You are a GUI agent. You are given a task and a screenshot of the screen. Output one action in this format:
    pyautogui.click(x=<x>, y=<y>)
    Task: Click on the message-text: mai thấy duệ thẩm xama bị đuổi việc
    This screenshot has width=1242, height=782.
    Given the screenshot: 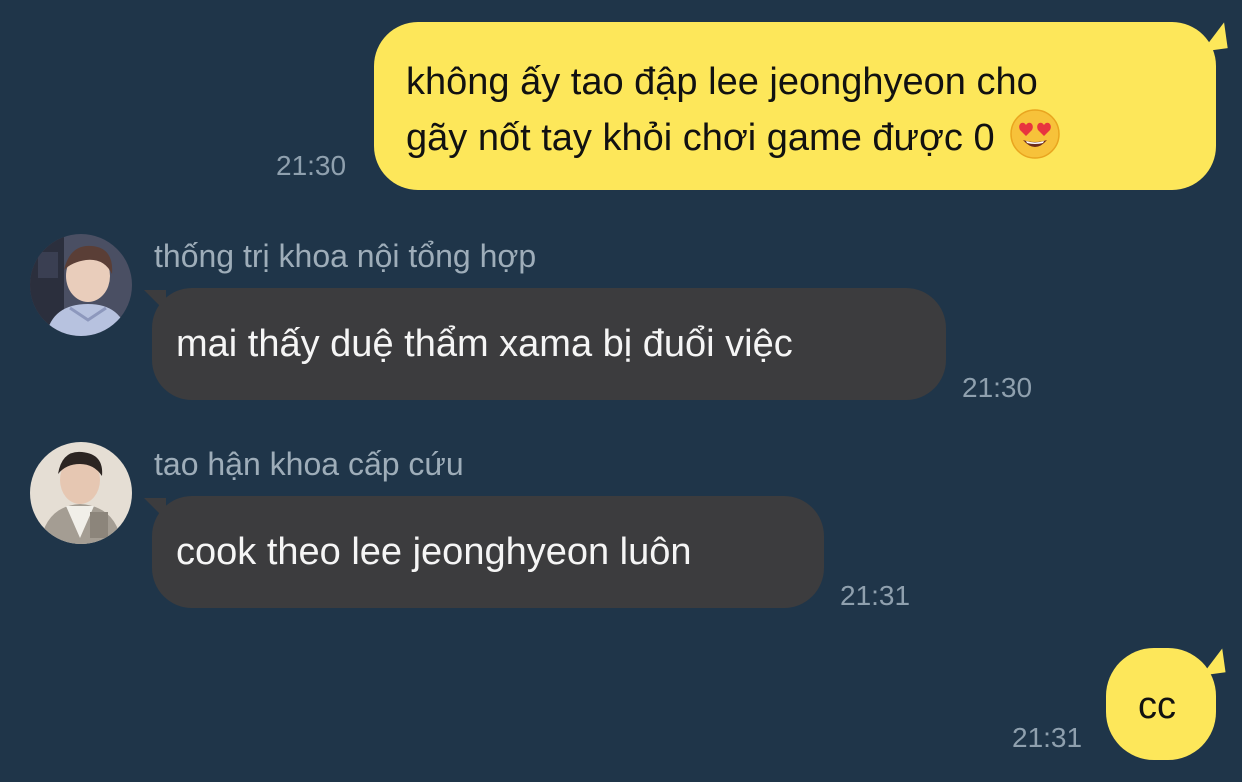 What is the action you would take?
    pyautogui.click(x=484, y=344)
    